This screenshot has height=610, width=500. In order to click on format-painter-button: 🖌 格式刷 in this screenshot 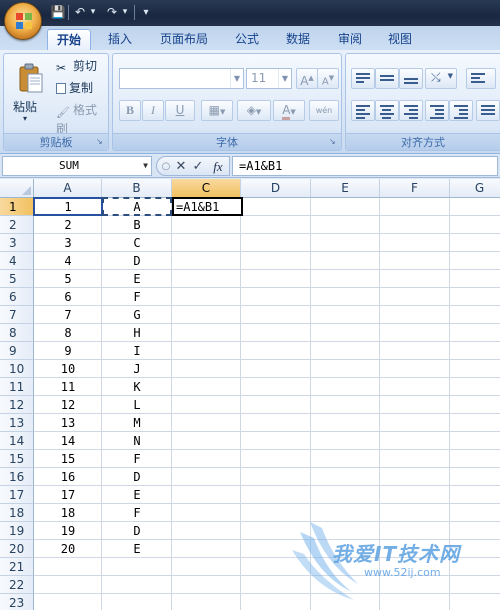, I will do `click(82, 118)`.